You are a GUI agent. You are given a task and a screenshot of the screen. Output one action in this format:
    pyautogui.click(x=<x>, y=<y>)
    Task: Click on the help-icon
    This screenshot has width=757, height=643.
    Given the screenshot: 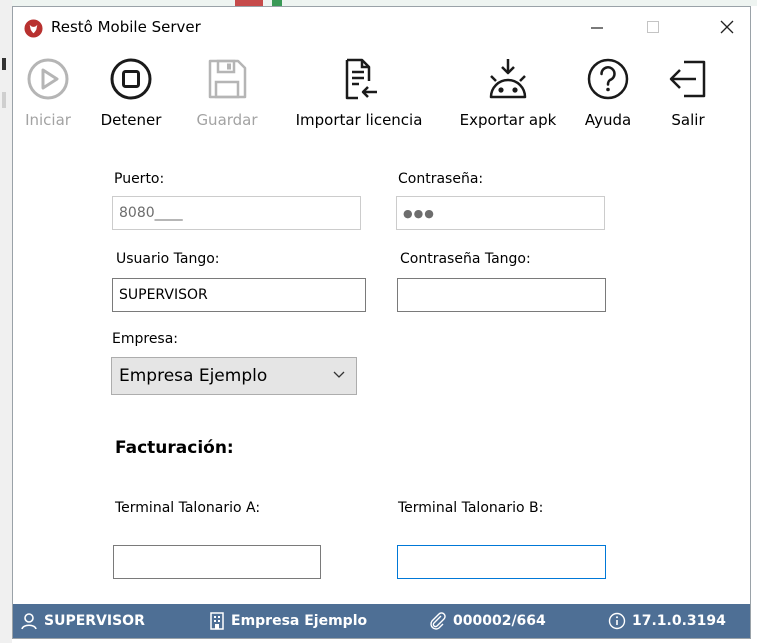 What is the action you would take?
    pyautogui.click(x=608, y=79)
    